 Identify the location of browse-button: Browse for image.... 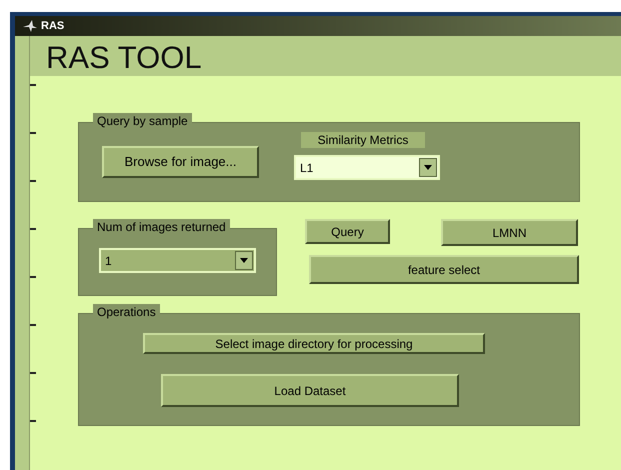
(180, 162).